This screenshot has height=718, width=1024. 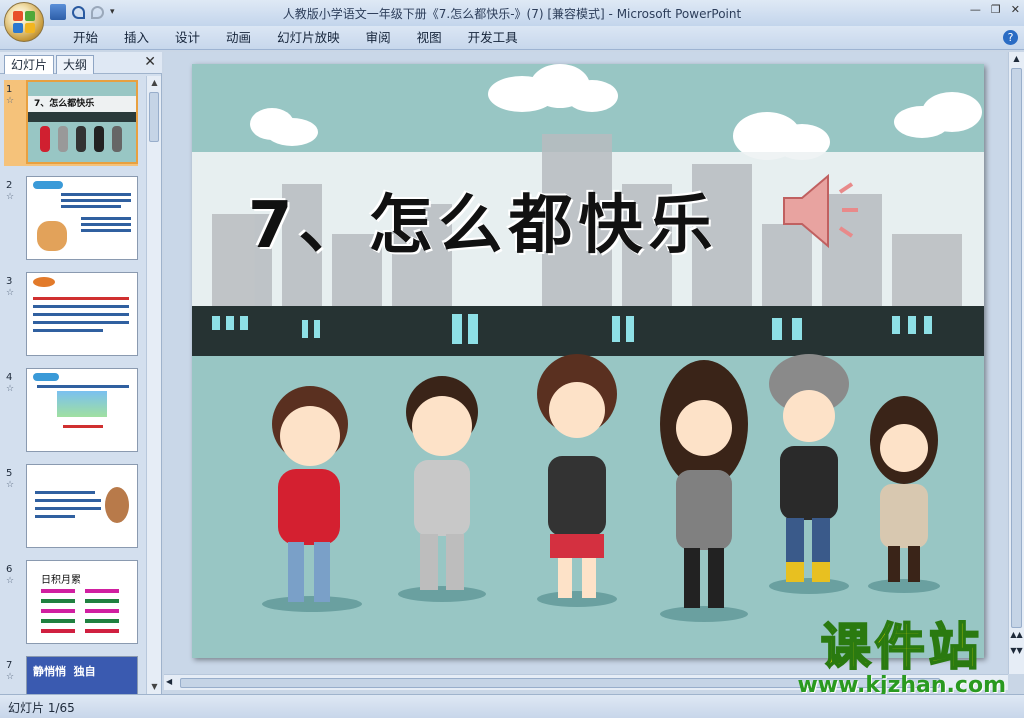 I want to click on thumbnail-slide-1: 1 ☆ 7、怎么都快乐, so click(x=71, y=123).